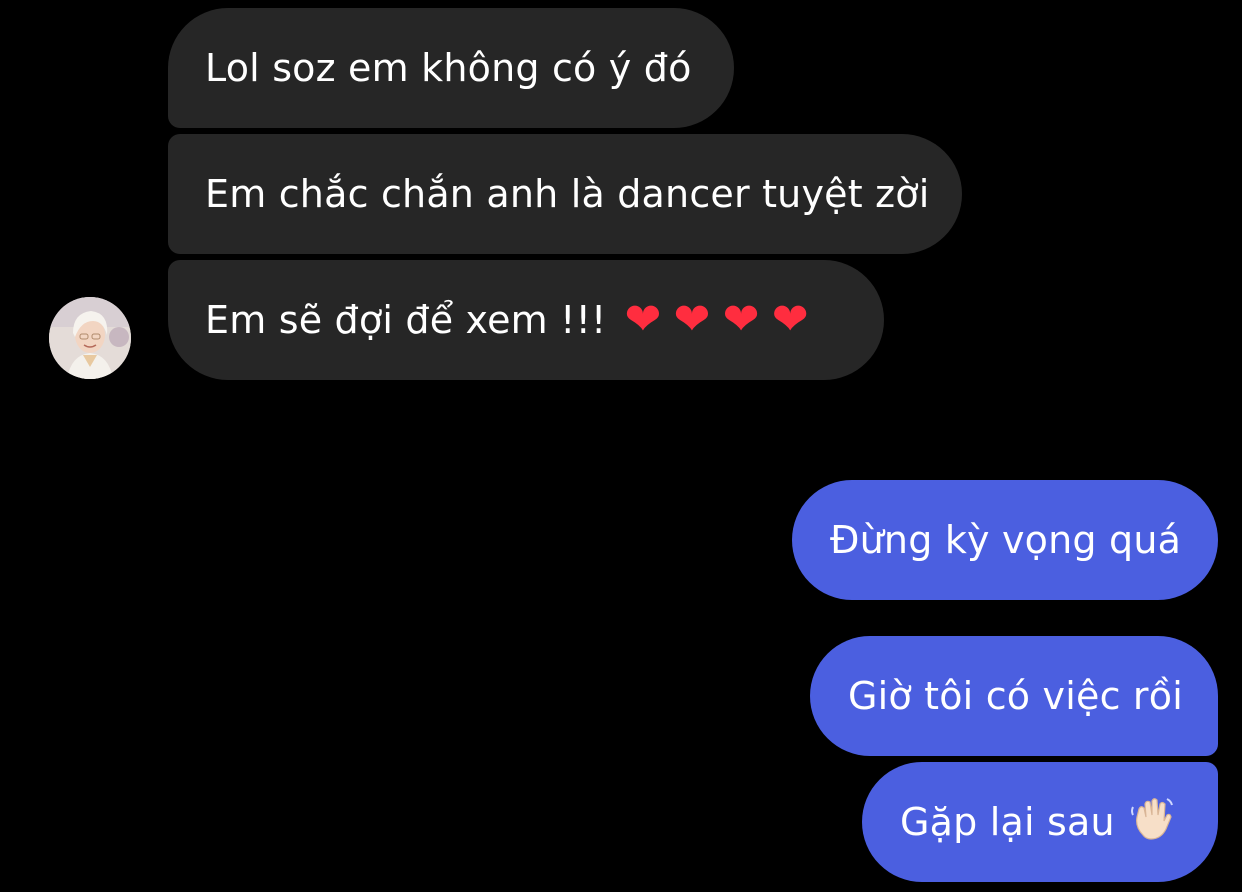  I want to click on incoming-message: Em sẽ đợi để xem !!! ❤ ❤ ❤ ❤, so click(526, 320).